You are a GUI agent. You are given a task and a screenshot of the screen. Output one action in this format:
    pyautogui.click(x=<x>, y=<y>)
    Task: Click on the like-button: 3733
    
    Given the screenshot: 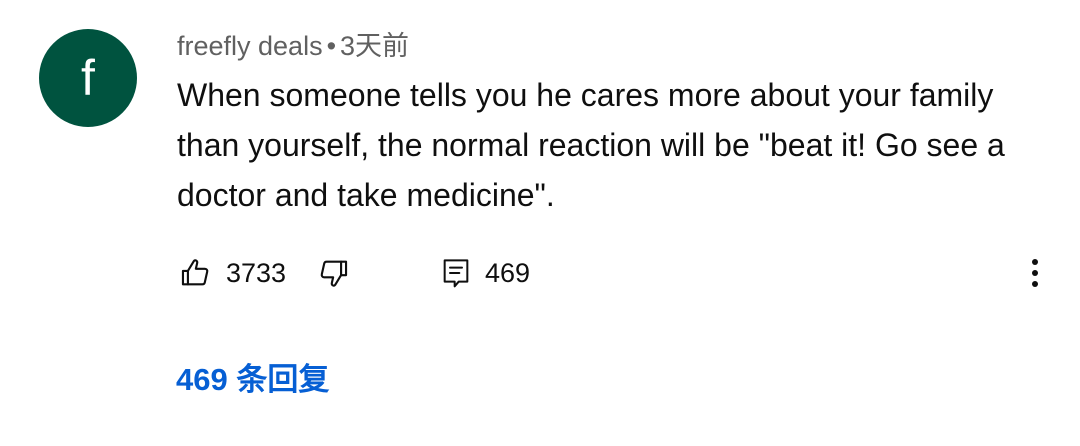 What is the action you would take?
    pyautogui.click(x=232, y=273)
    